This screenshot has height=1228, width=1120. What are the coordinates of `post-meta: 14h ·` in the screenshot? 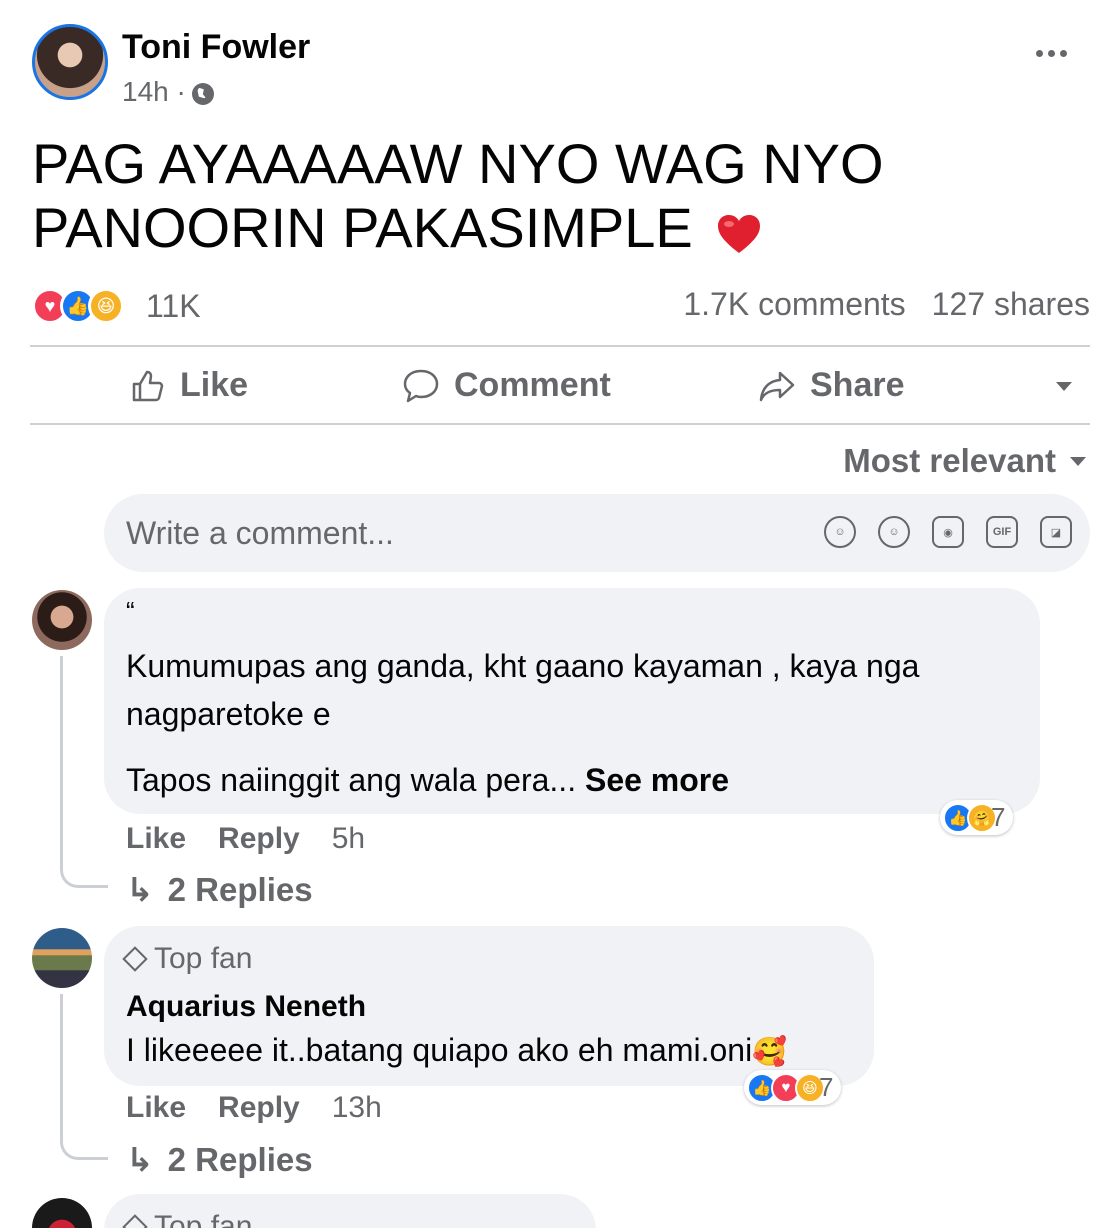 It's located at (168, 92).